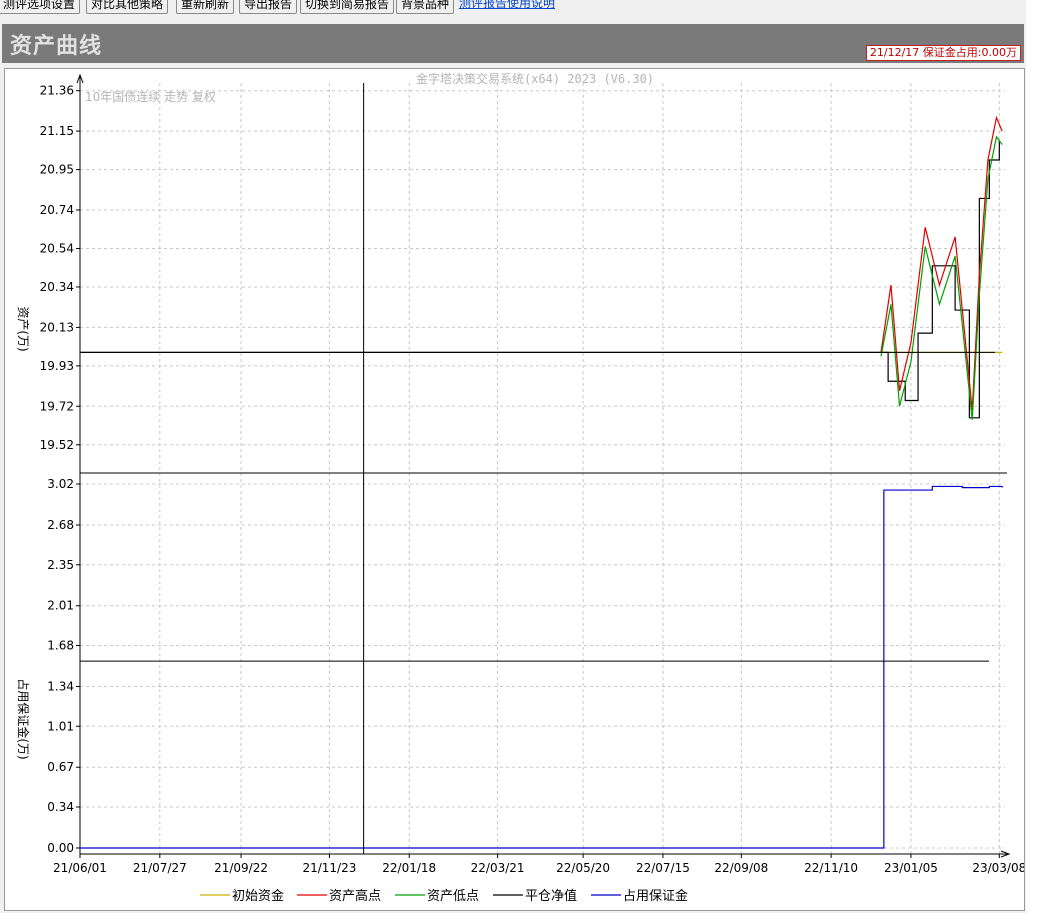  What do you see at coordinates (655, 896) in the screenshot?
I see `legend-item: 占用保证金` at bounding box center [655, 896].